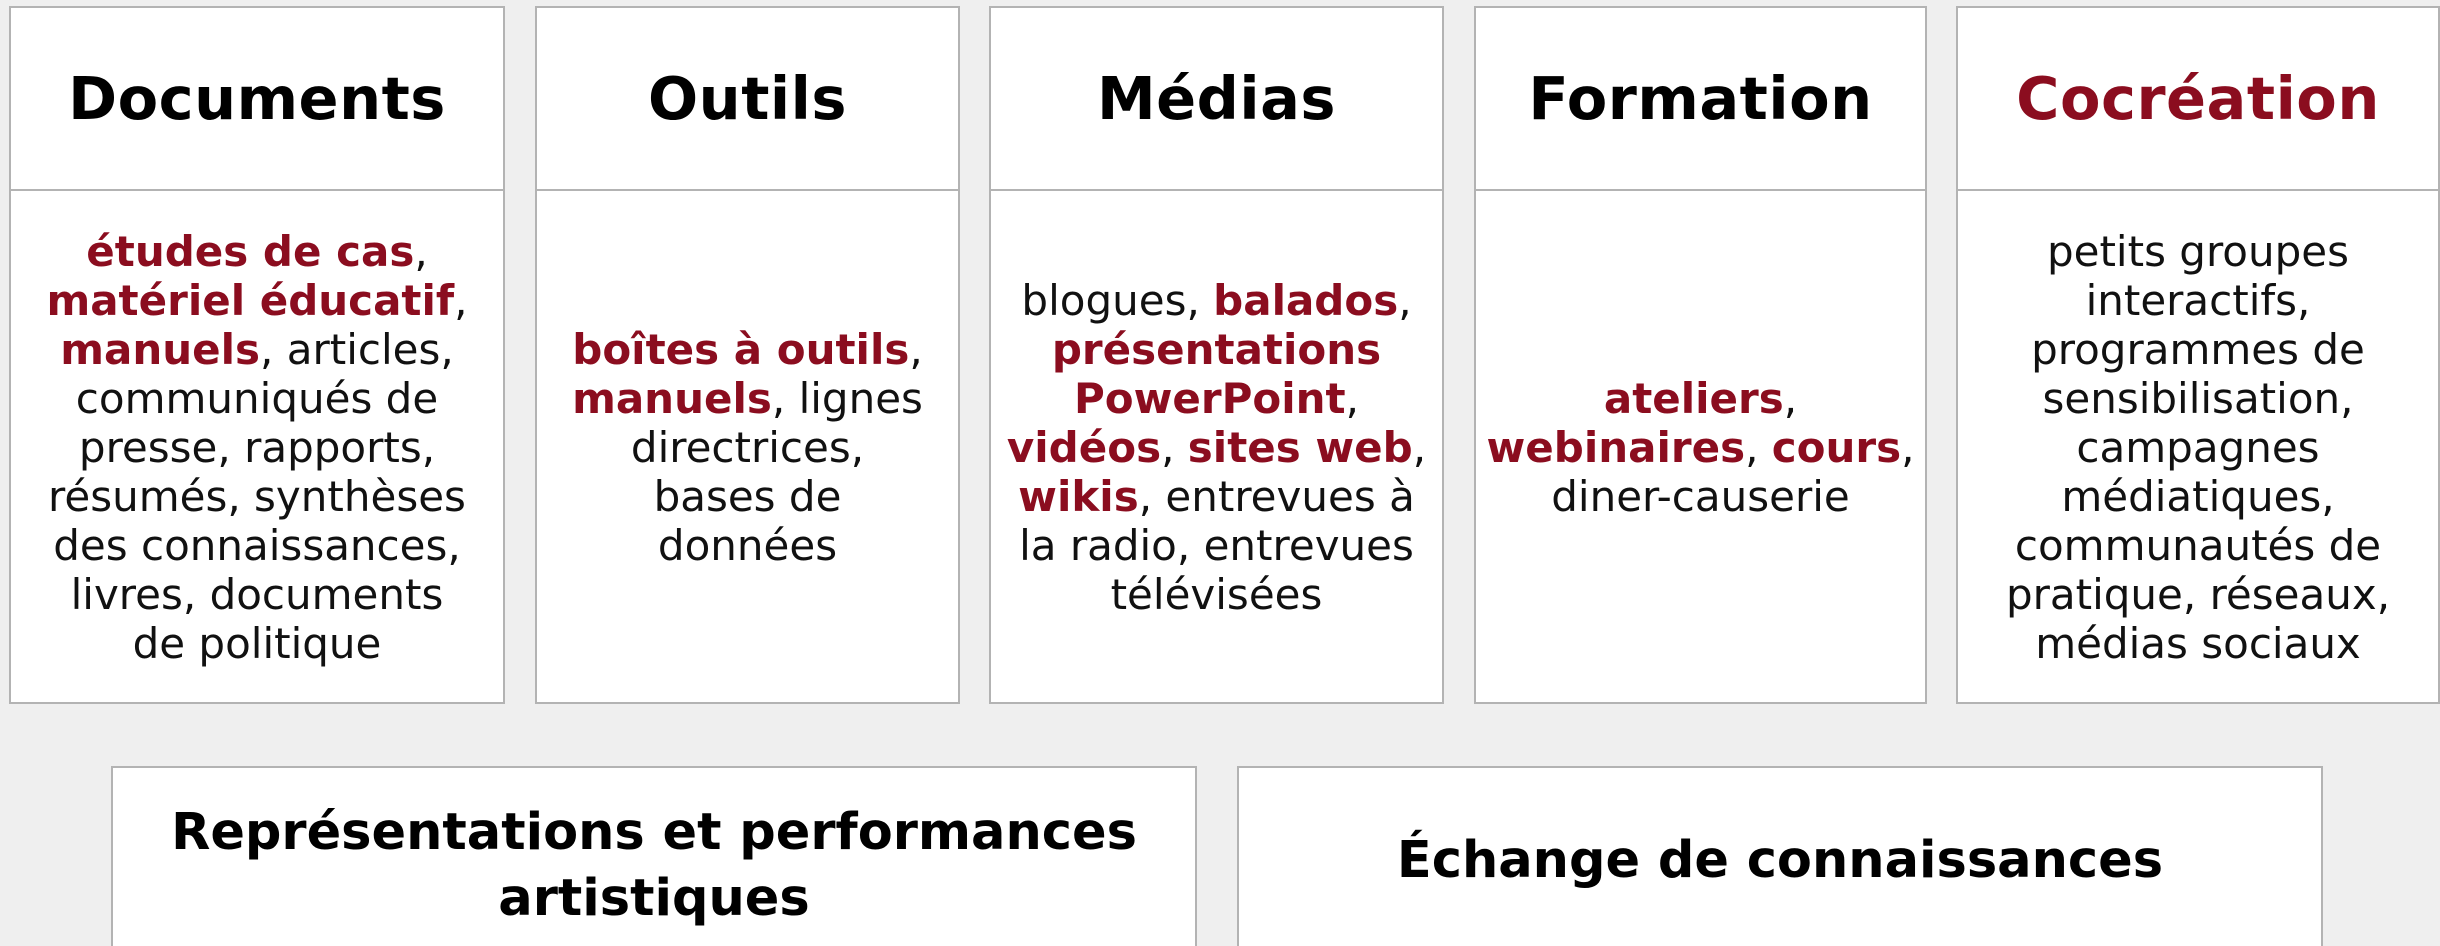 This screenshot has height=946, width=2440. I want to click on highlighted-term: sites web, so click(1300, 447).